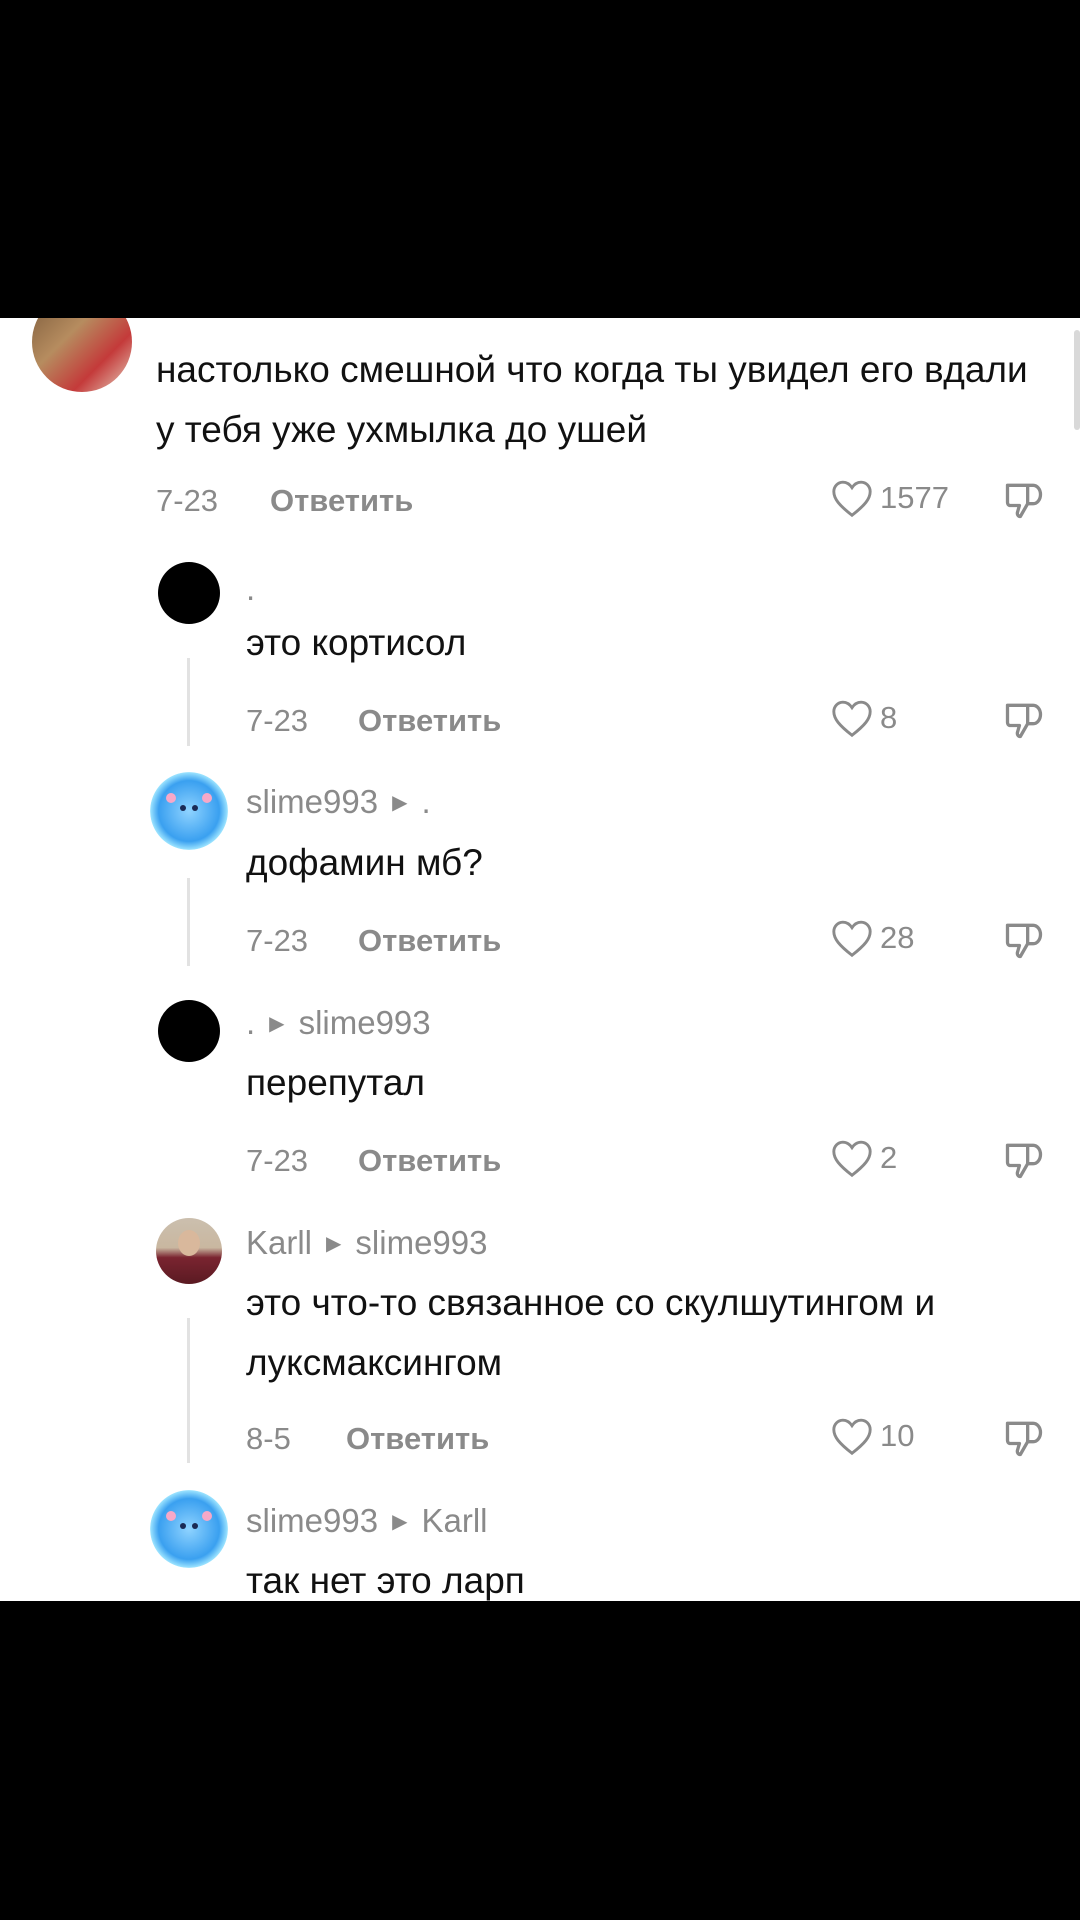 The image size is (1080, 1920). I want to click on like-count: 2, so click(889, 1157).